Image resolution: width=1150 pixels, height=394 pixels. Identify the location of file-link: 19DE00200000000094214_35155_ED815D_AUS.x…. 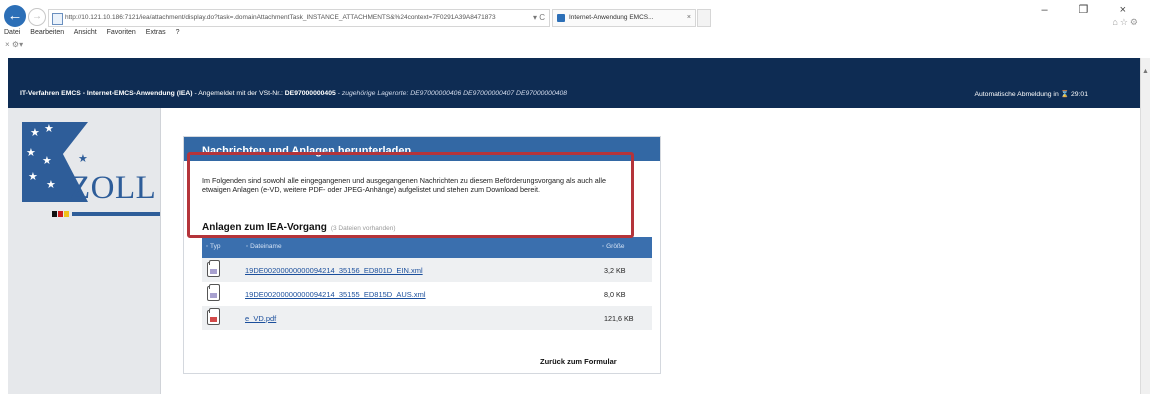
(335, 294).